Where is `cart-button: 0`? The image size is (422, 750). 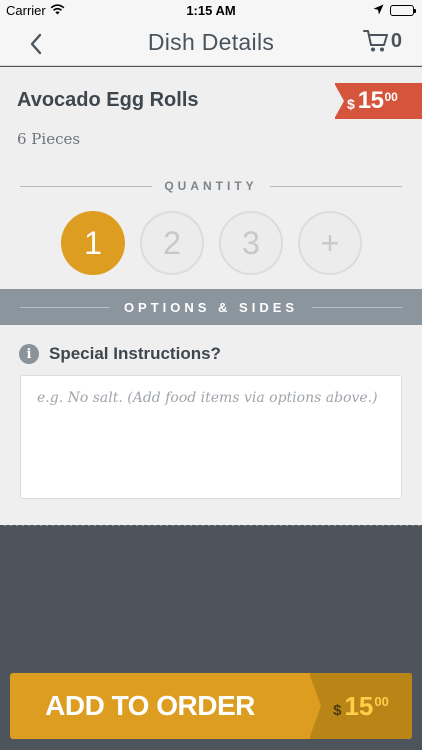
cart-button: 0 is located at coordinates (382, 41).